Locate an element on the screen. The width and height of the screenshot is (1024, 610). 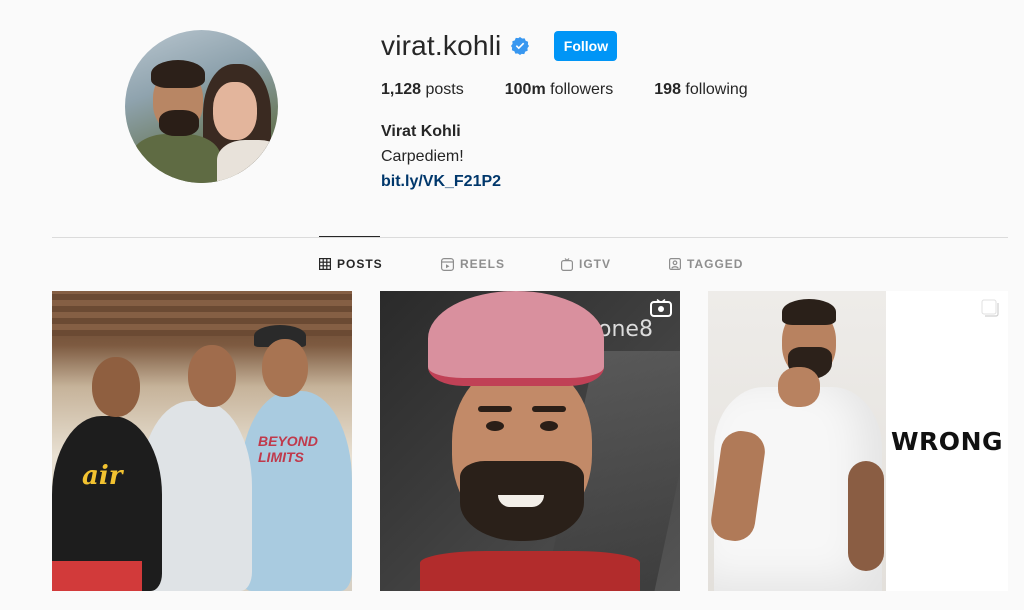
tab-posts-label: POSTS is located at coordinates (360, 264).